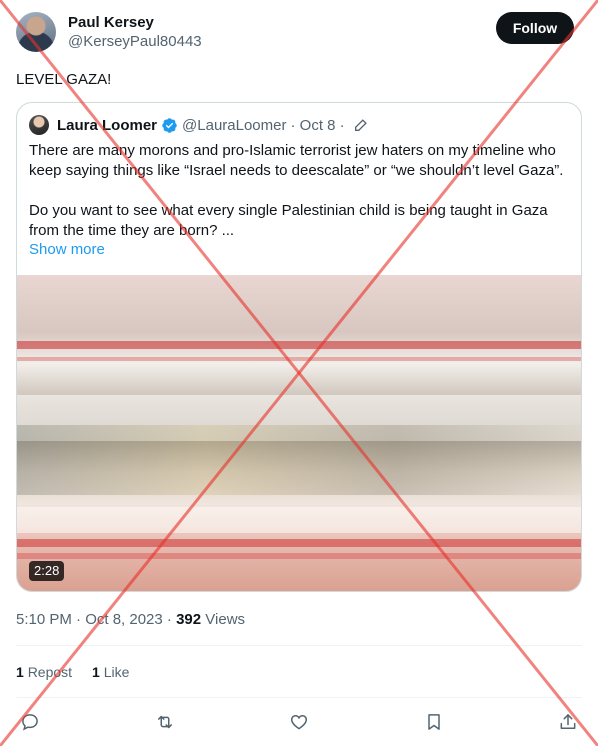 The height and width of the screenshot is (746, 598). What do you see at coordinates (135, 42) in the screenshot?
I see `author-handle: @KerseyPaul80443` at bounding box center [135, 42].